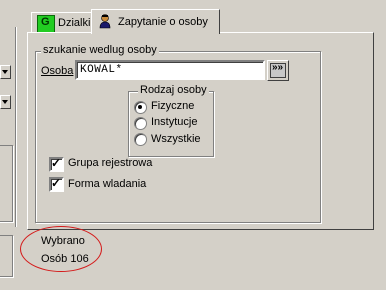 The height and width of the screenshot is (290, 386). What do you see at coordinates (74, 23) in the screenshot?
I see `tab-dzialki-label: Dzialki` at bounding box center [74, 23].